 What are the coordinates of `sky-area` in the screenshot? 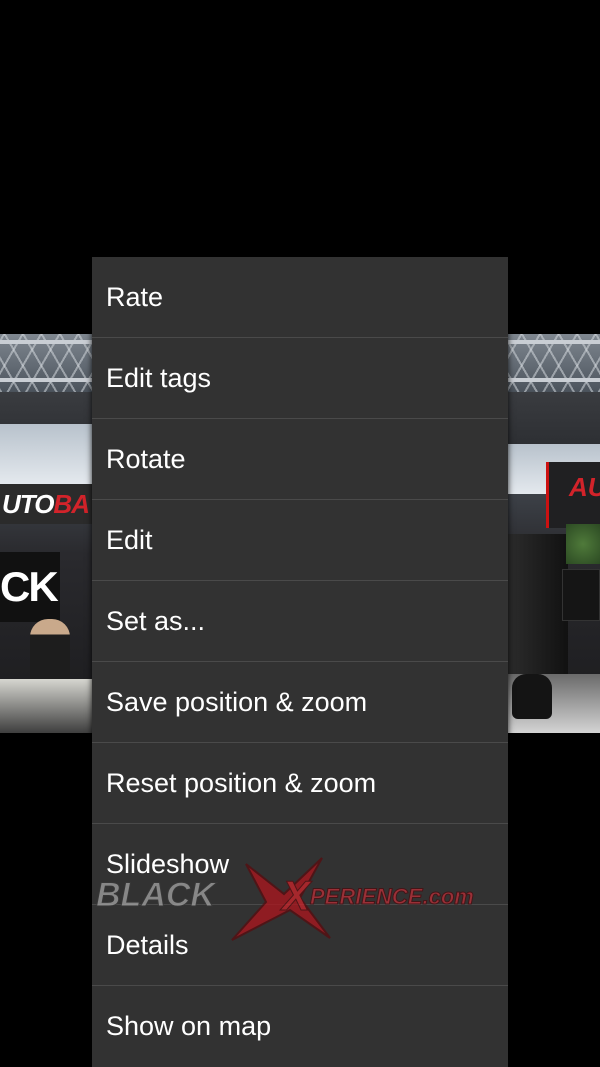 It's located at (46, 454).